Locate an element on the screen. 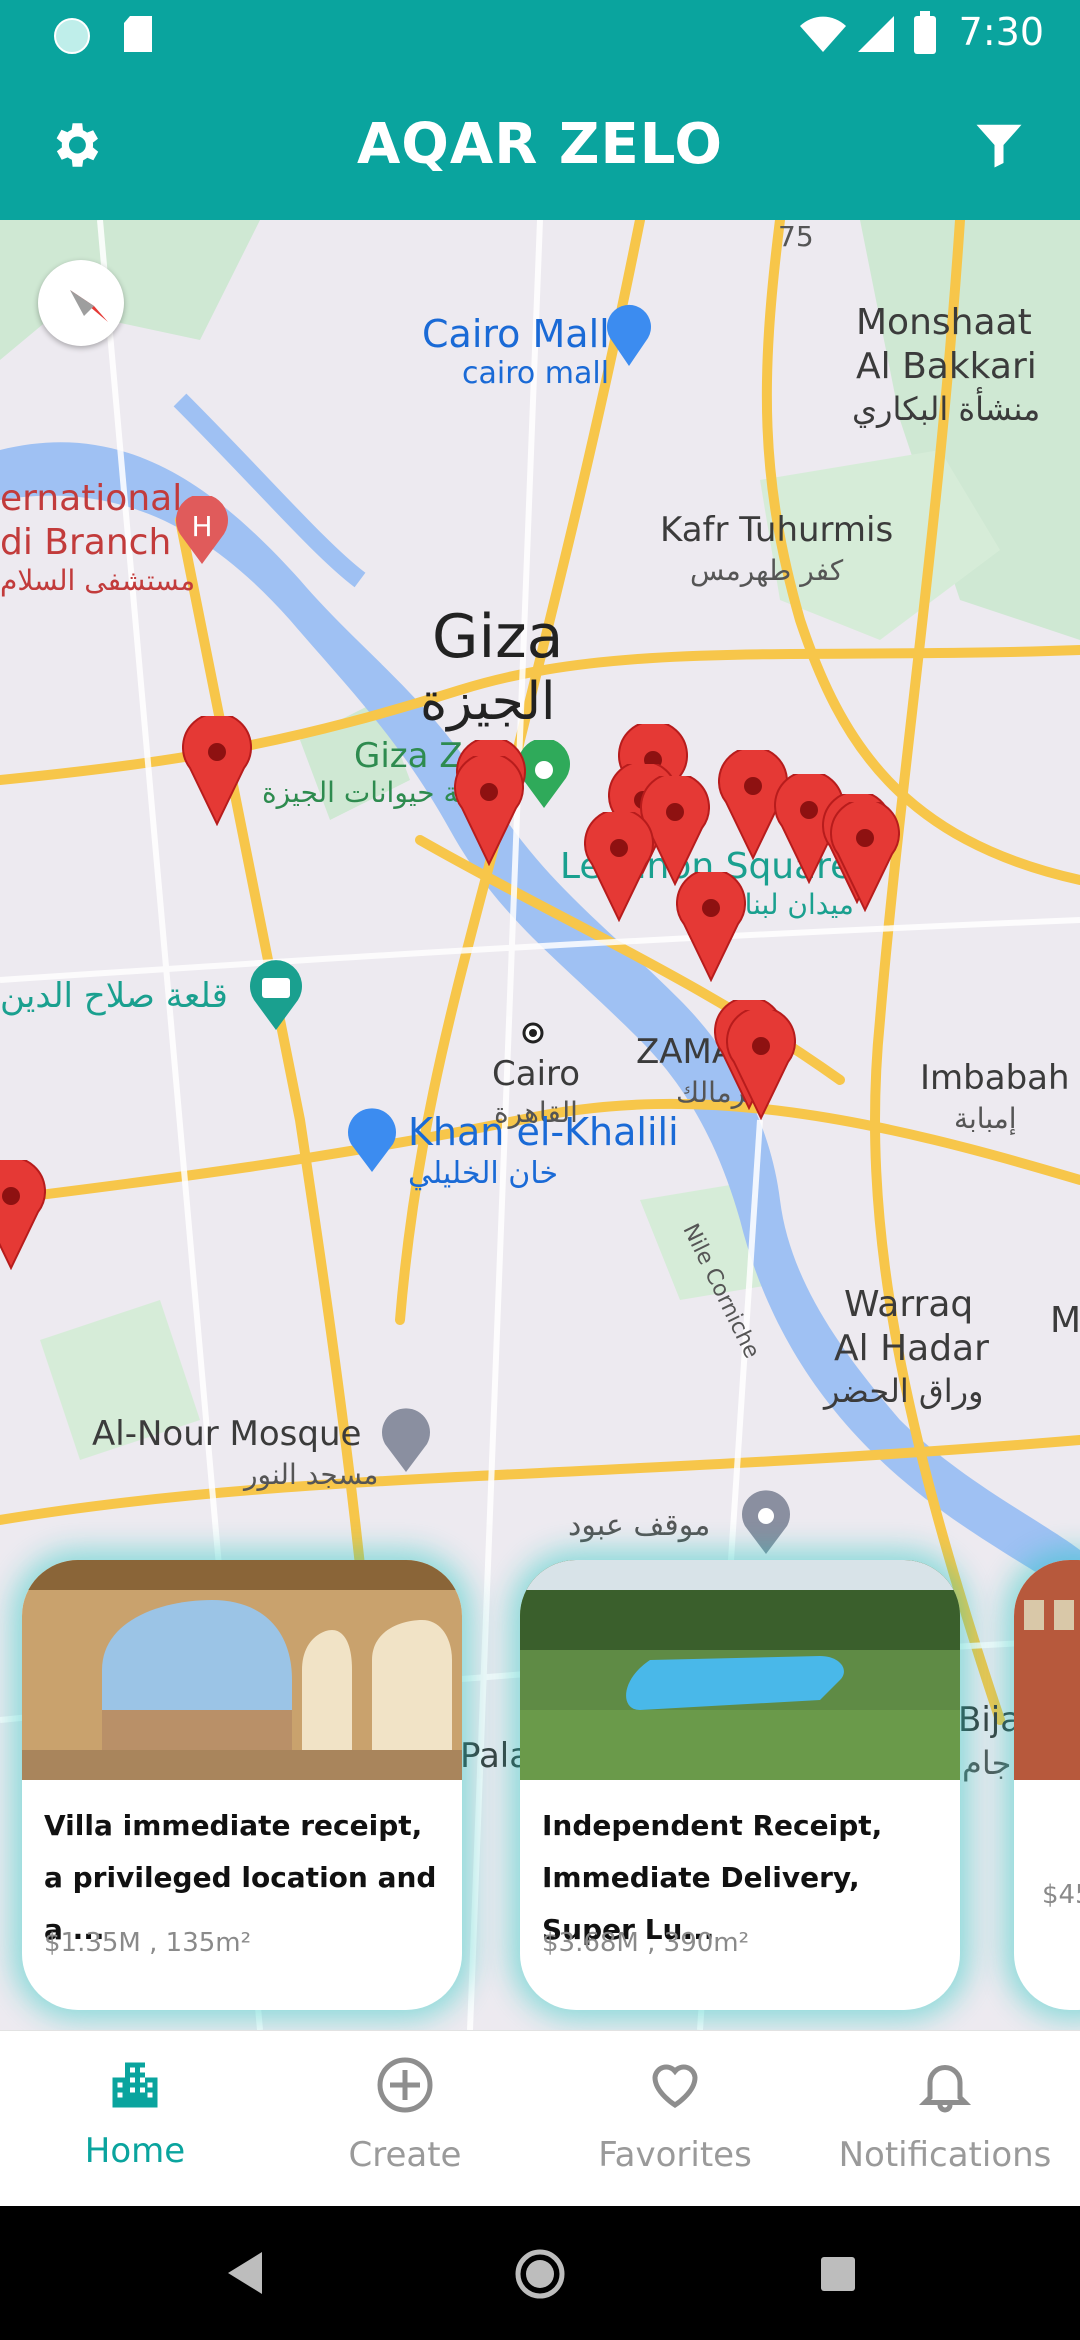  map-label-route: 75 is located at coordinates (796, 236).